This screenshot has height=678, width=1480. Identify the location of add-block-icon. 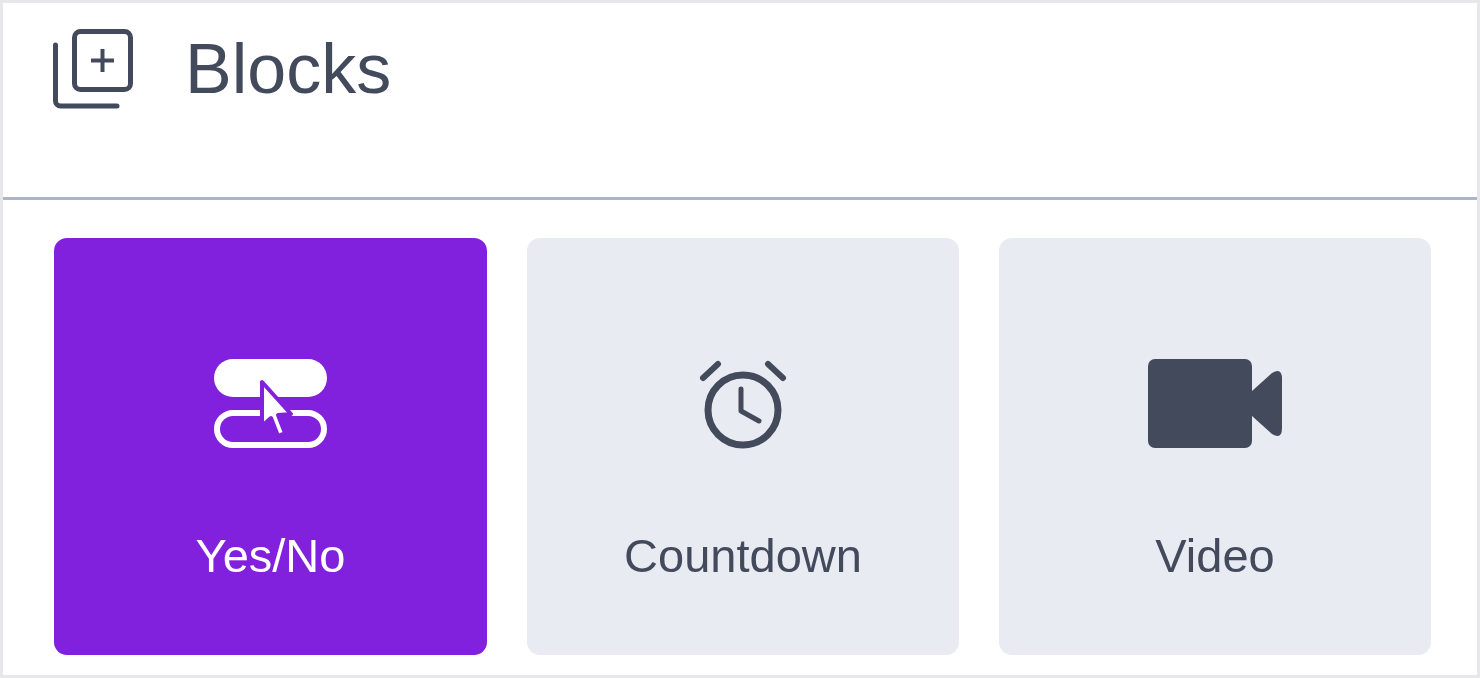
(93, 69).